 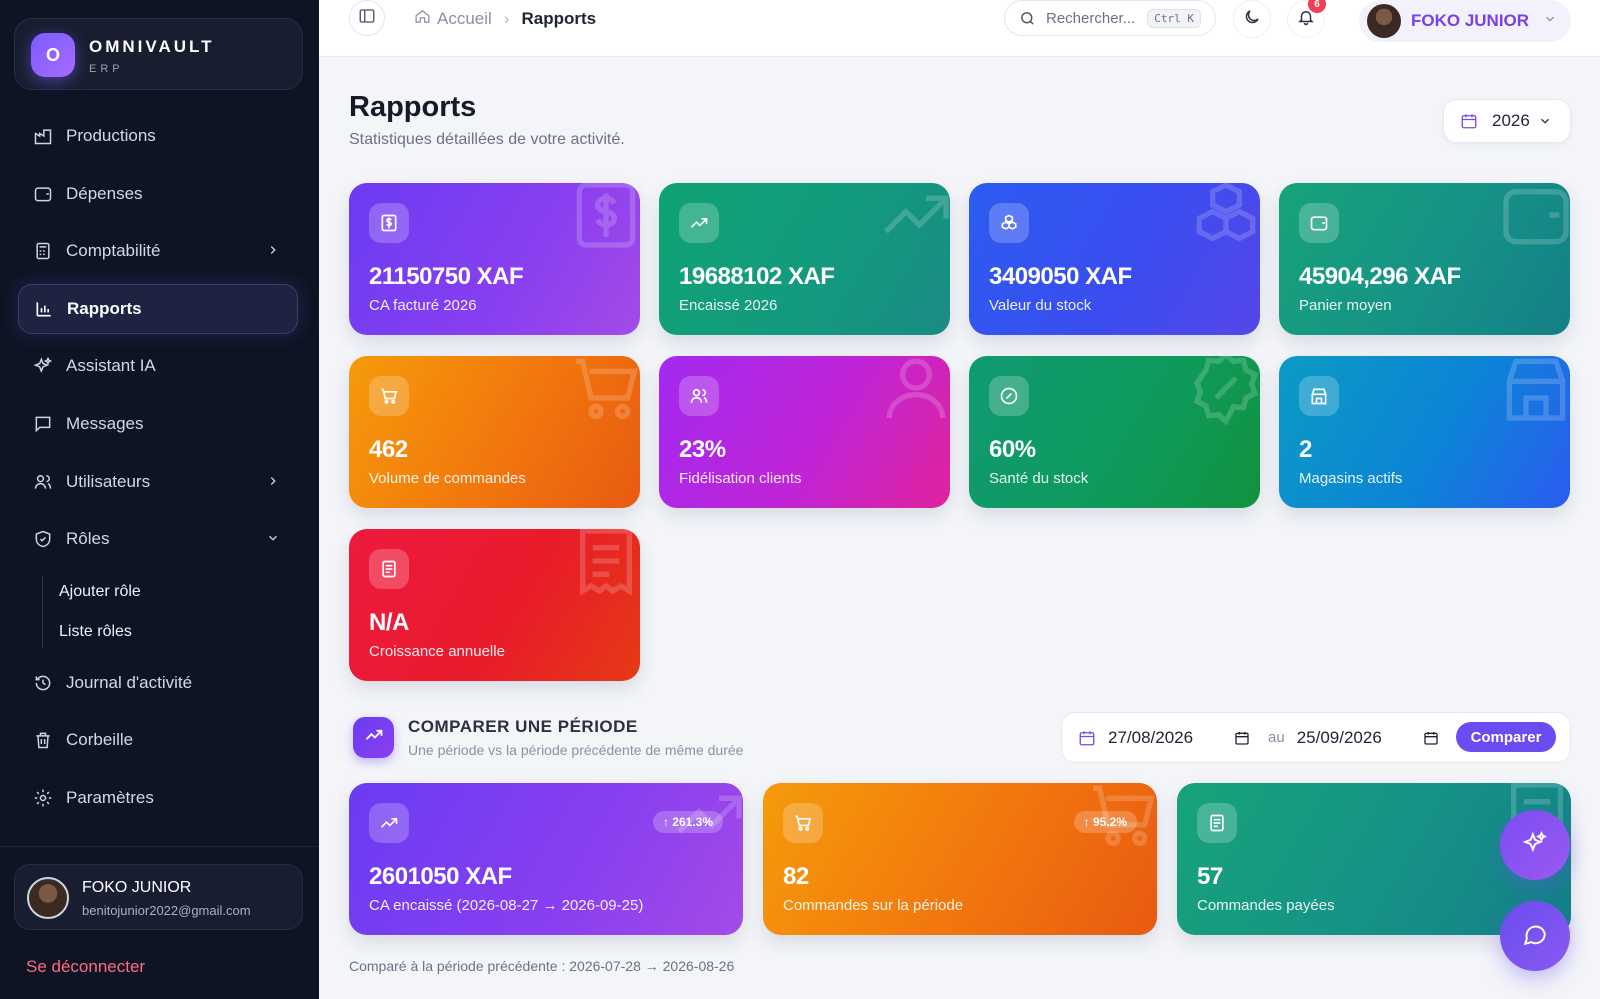 What do you see at coordinates (446, 276) in the screenshot?
I see `kpi-value: 21150750 XAF` at bounding box center [446, 276].